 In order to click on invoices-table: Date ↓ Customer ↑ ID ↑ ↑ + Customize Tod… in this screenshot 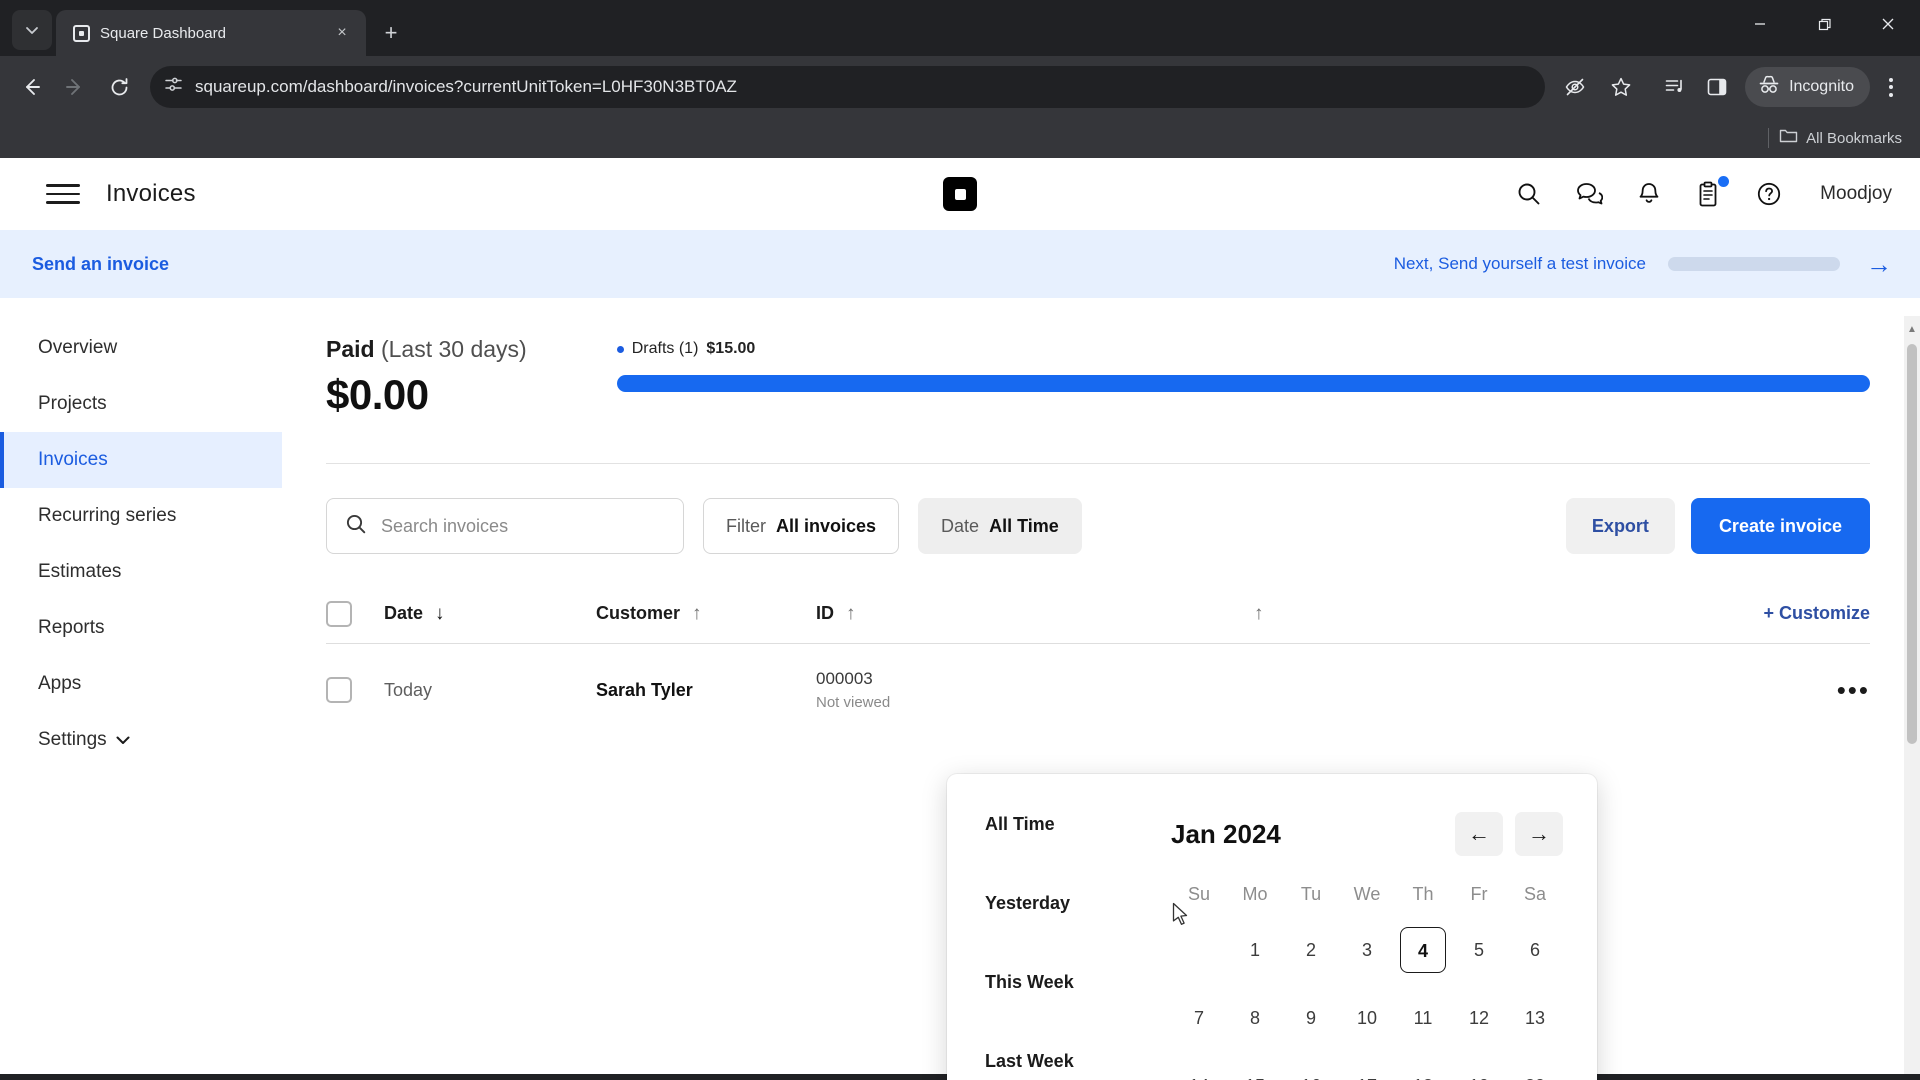, I will do `click(1098, 660)`.